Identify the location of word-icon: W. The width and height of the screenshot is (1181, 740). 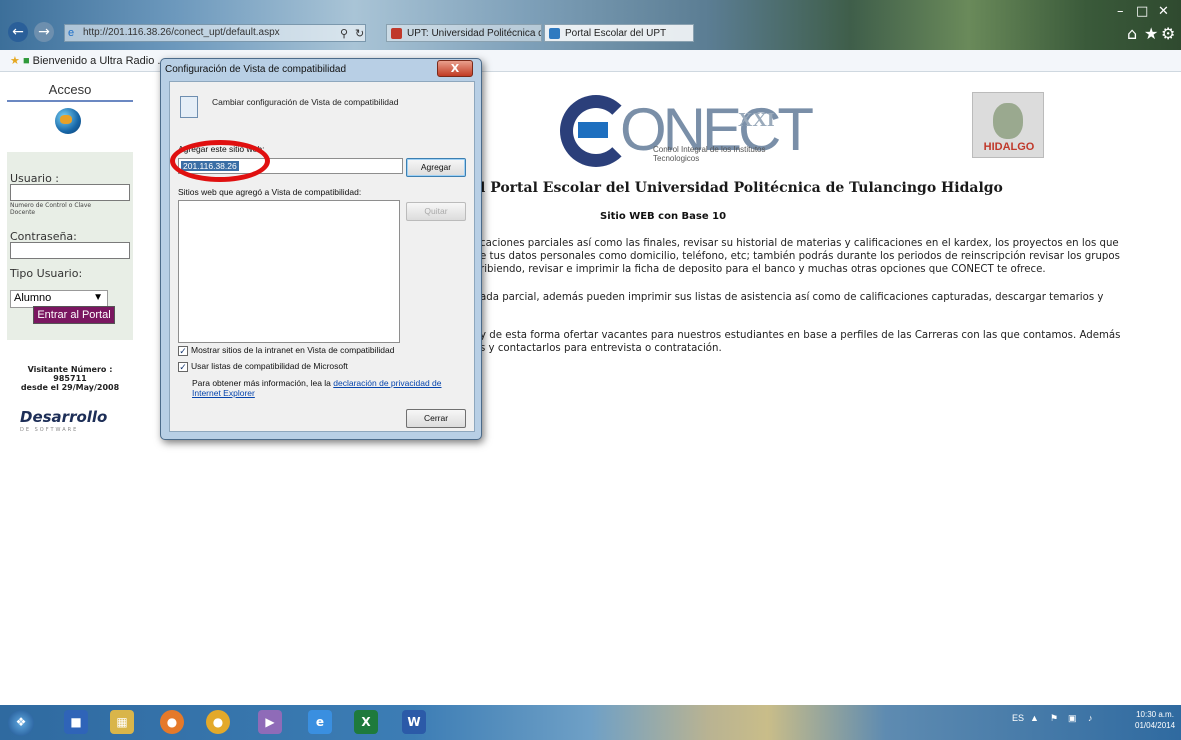
(414, 722).